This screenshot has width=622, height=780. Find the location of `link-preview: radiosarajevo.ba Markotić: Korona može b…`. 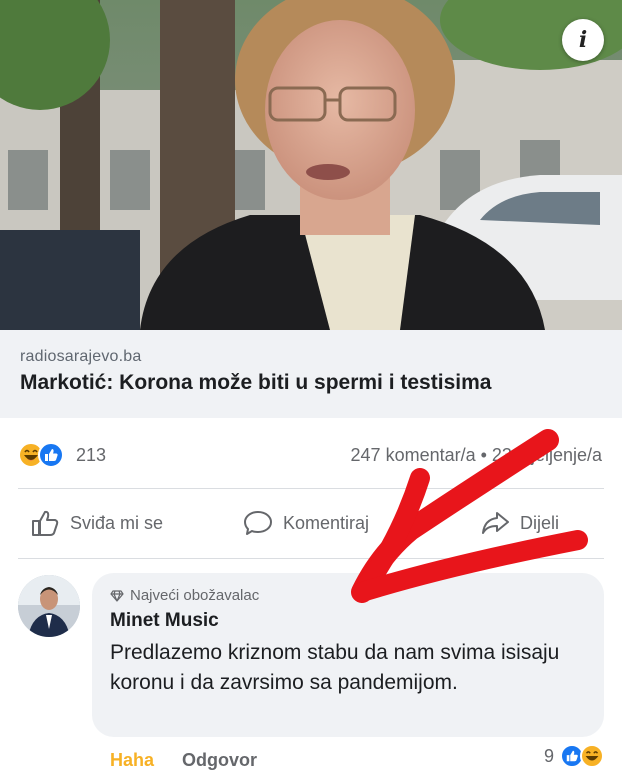

link-preview: radiosarajevo.ba Markotić: Korona može b… is located at coordinates (311, 374).